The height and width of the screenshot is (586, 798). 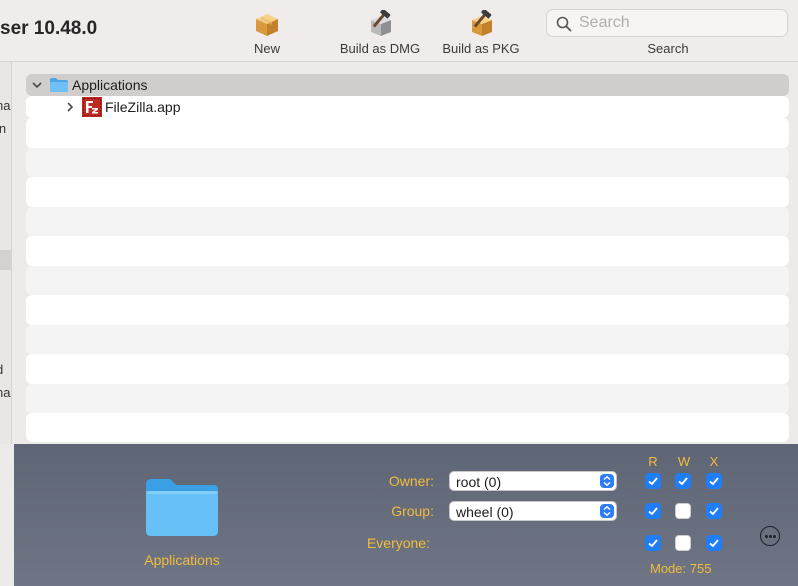 I want to click on build-dmg-button: Build as DMG, so click(x=380, y=34).